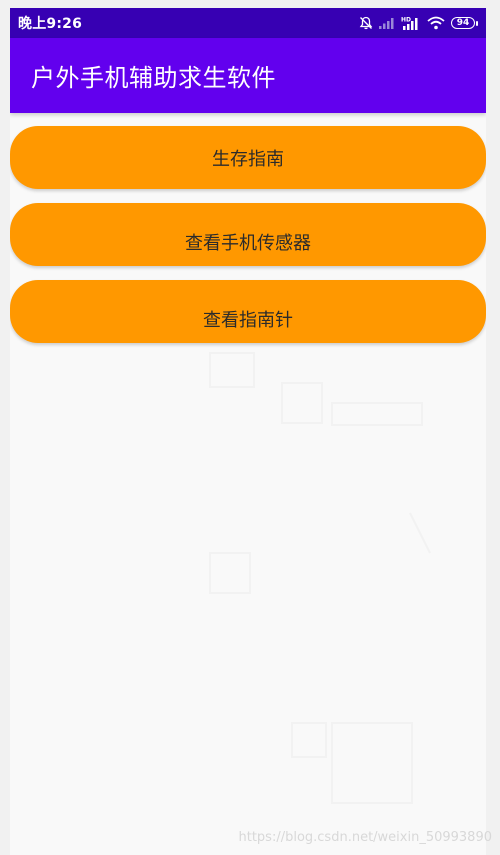 Image resolution: width=500 pixels, height=855 pixels. I want to click on status-icons: HD 94, so click(418, 23).